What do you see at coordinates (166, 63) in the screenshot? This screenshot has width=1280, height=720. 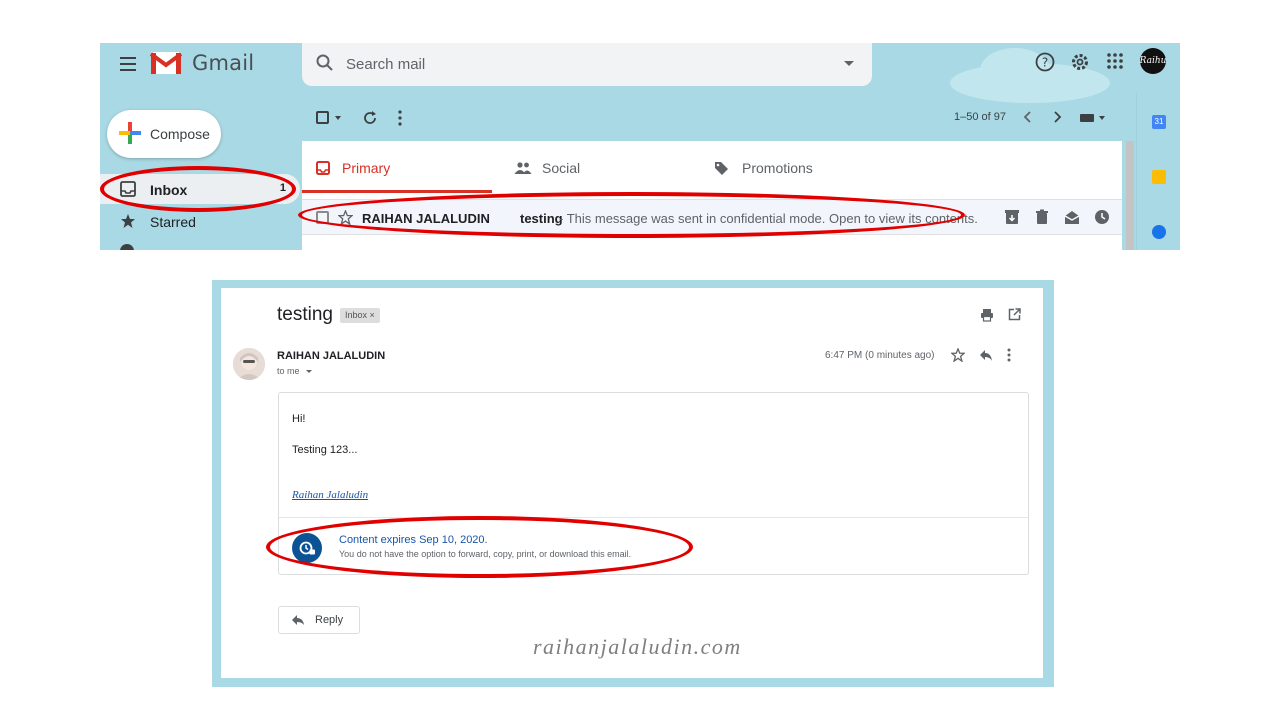 I see `gmail-logo-icon` at bounding box center [166, 63].